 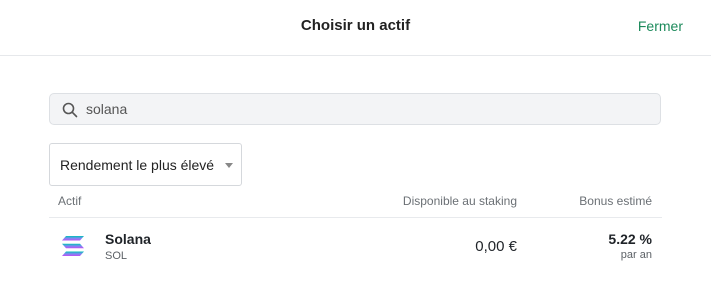 What do you see at coordinates (70, 201) in the screenshot?
I see `column-header-asset: Actif` at bounding box center [70, 201].